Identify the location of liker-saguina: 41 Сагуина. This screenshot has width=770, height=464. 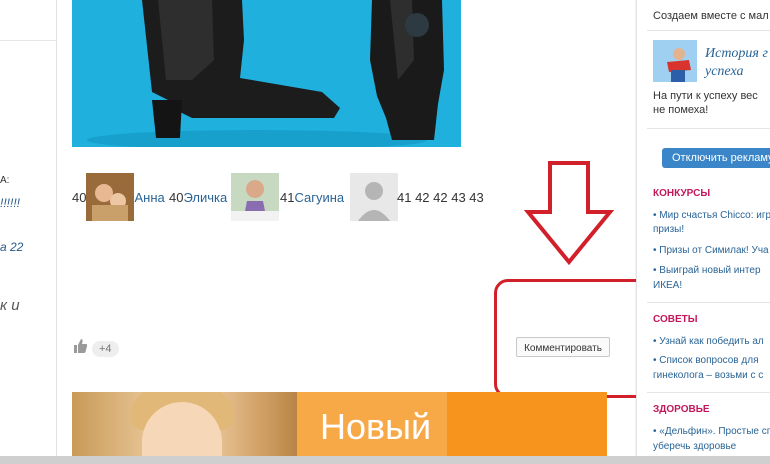
(339, 197).